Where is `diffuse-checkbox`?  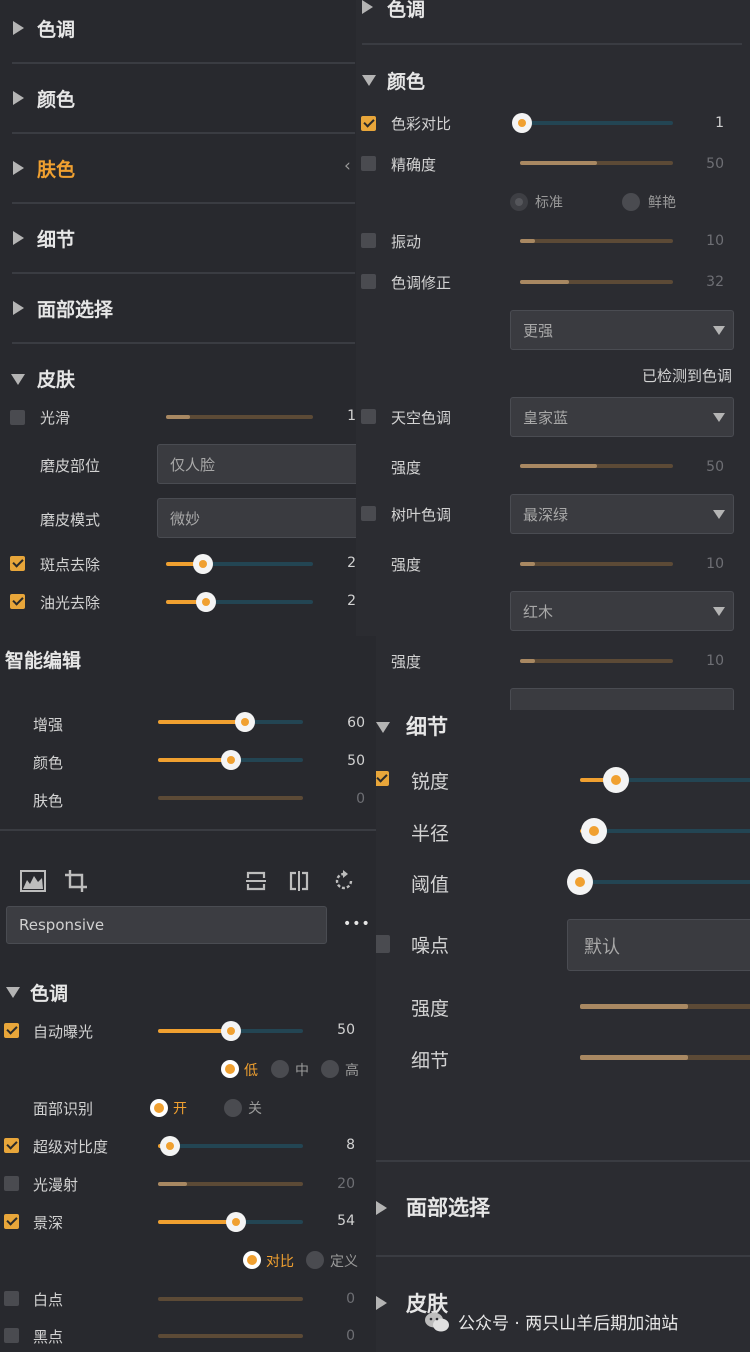
diffuse-checkbox is located at coordinates (11, 1183).